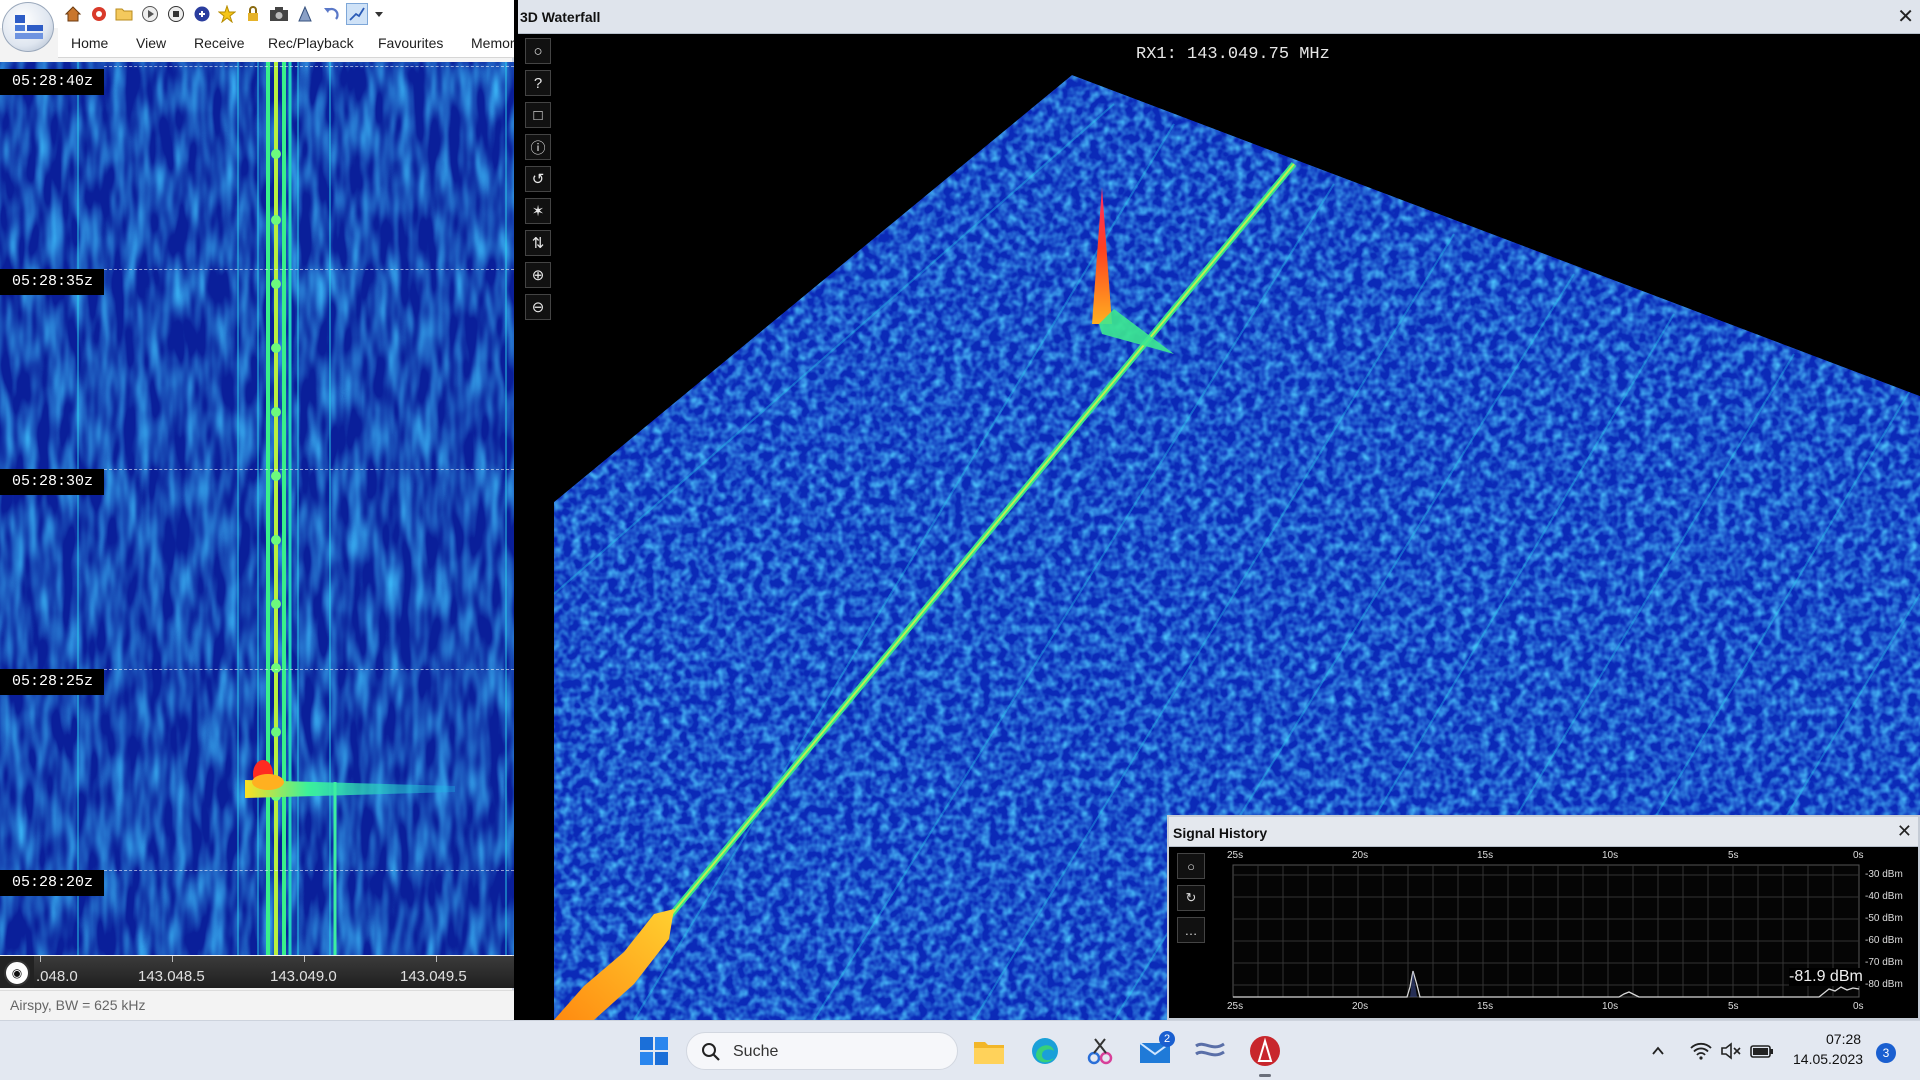 The width and height of the screenshot is (1920, 1080). I want to click on radio-app-icon, so click(1265, 1051).